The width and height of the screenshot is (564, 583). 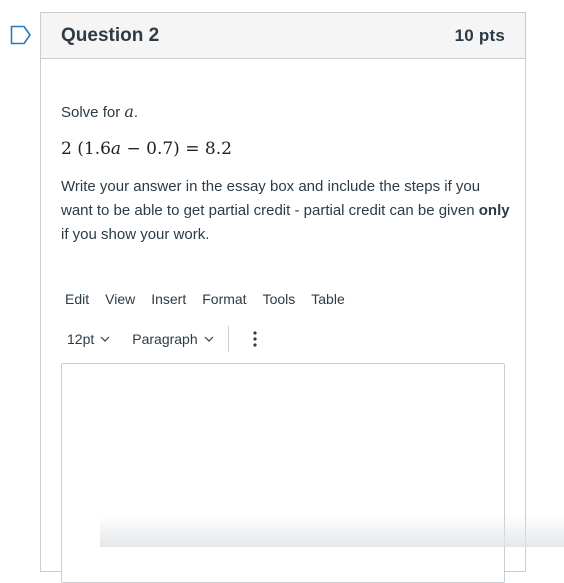 I want to click on equation: 2 (1.6a − 0.7) = 8.2, so click(x=146, y=149).